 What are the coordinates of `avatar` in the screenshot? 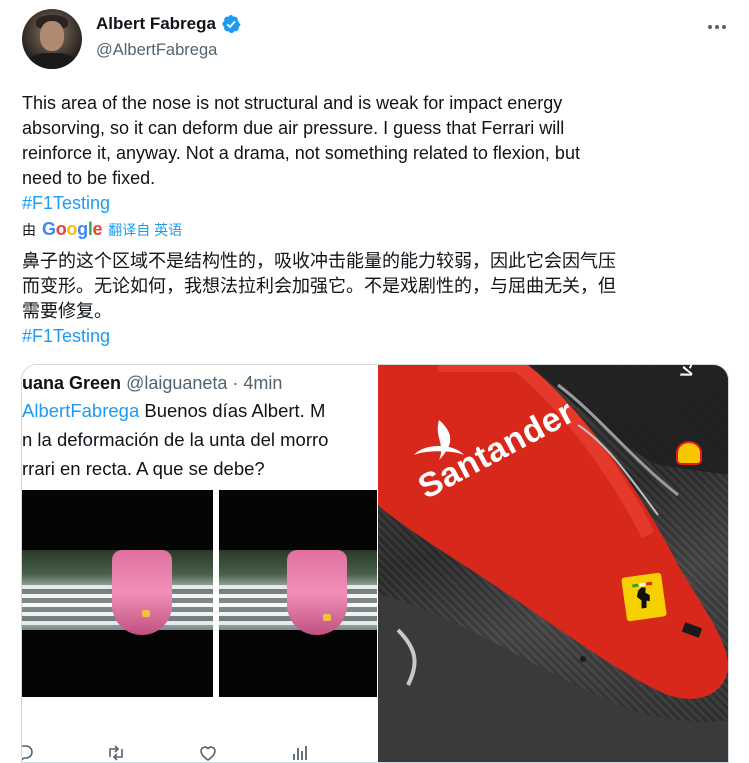 It's located at (52, 39).